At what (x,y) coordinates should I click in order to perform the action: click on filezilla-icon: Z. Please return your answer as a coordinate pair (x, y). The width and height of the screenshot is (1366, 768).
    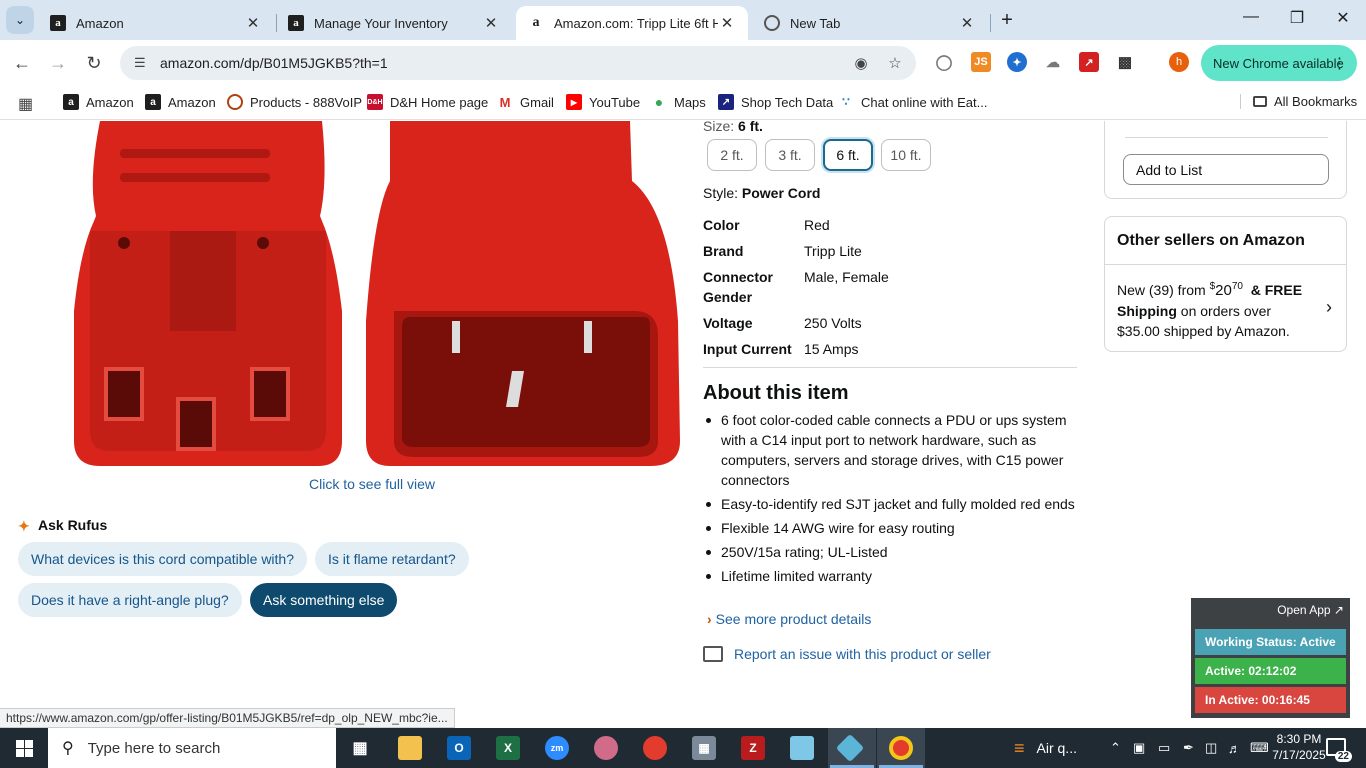
    Looking at the image, I should click on (753, 748).